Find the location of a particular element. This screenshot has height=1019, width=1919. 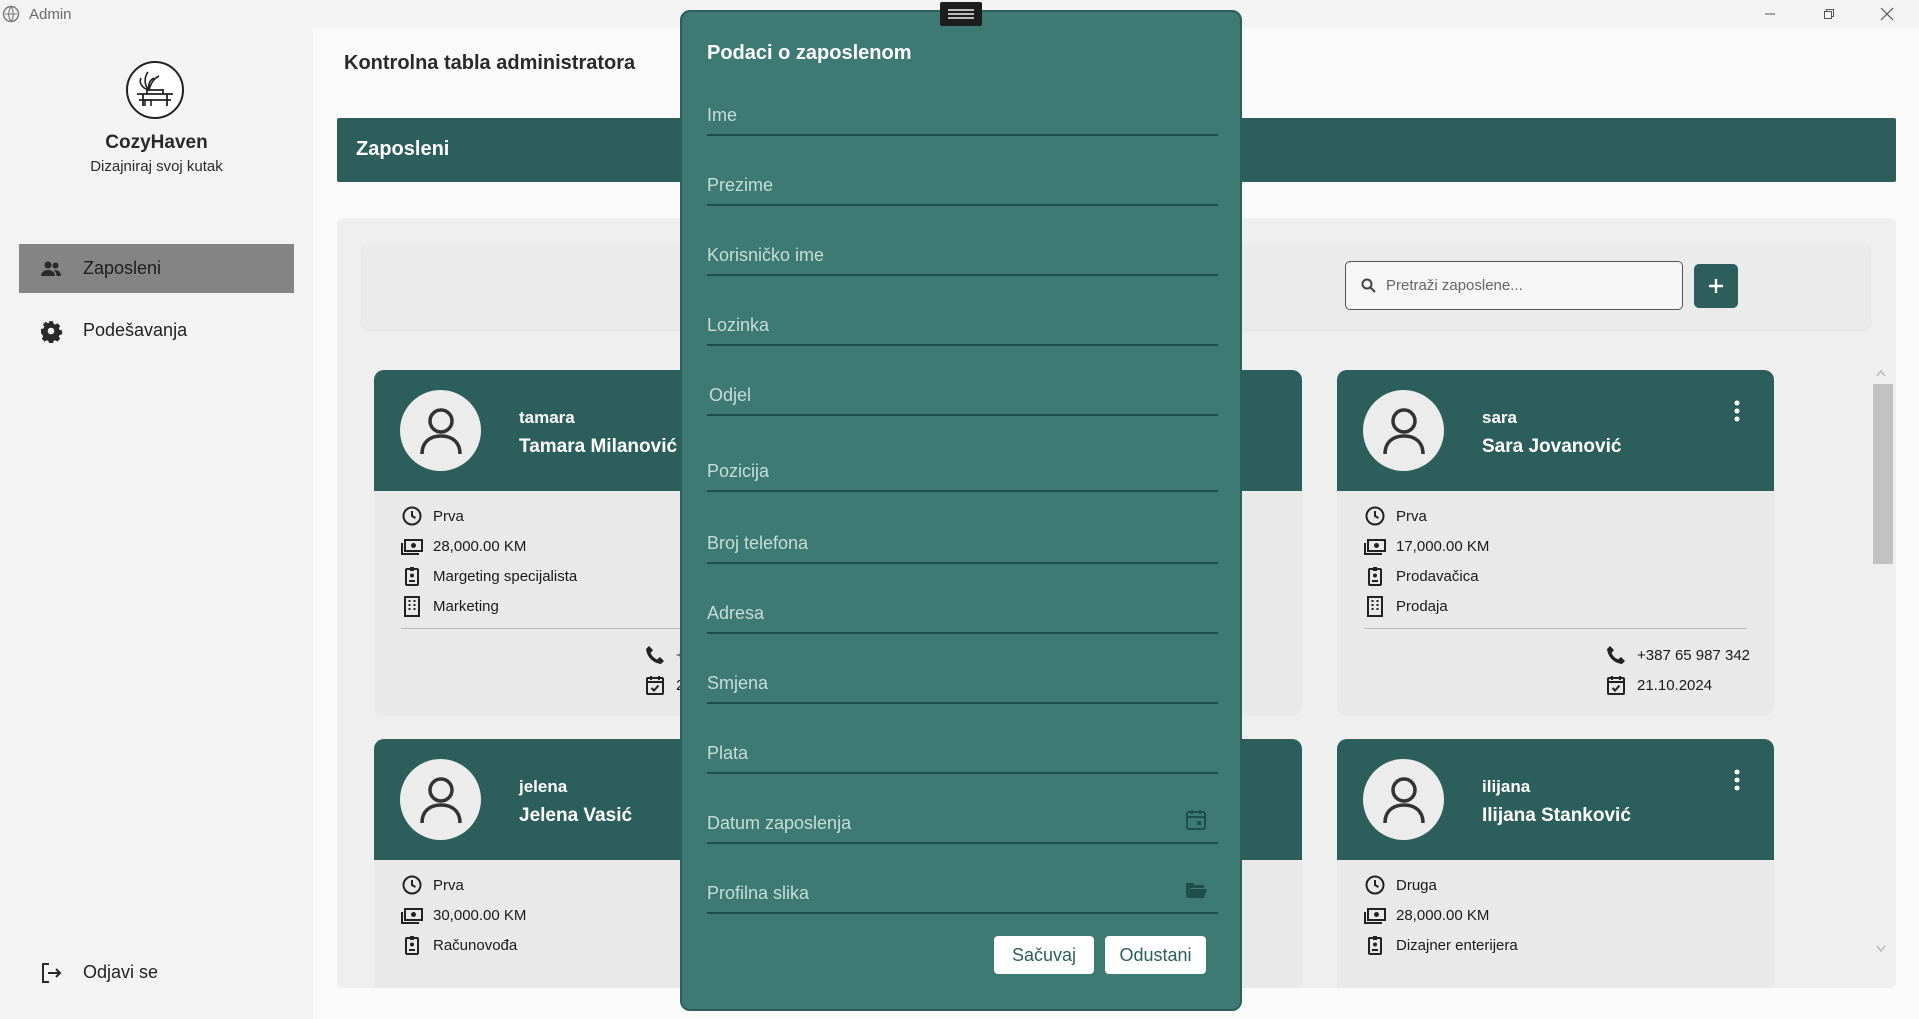

employee-fullname: Tamara Milanović is located at coordinates (598, 446).